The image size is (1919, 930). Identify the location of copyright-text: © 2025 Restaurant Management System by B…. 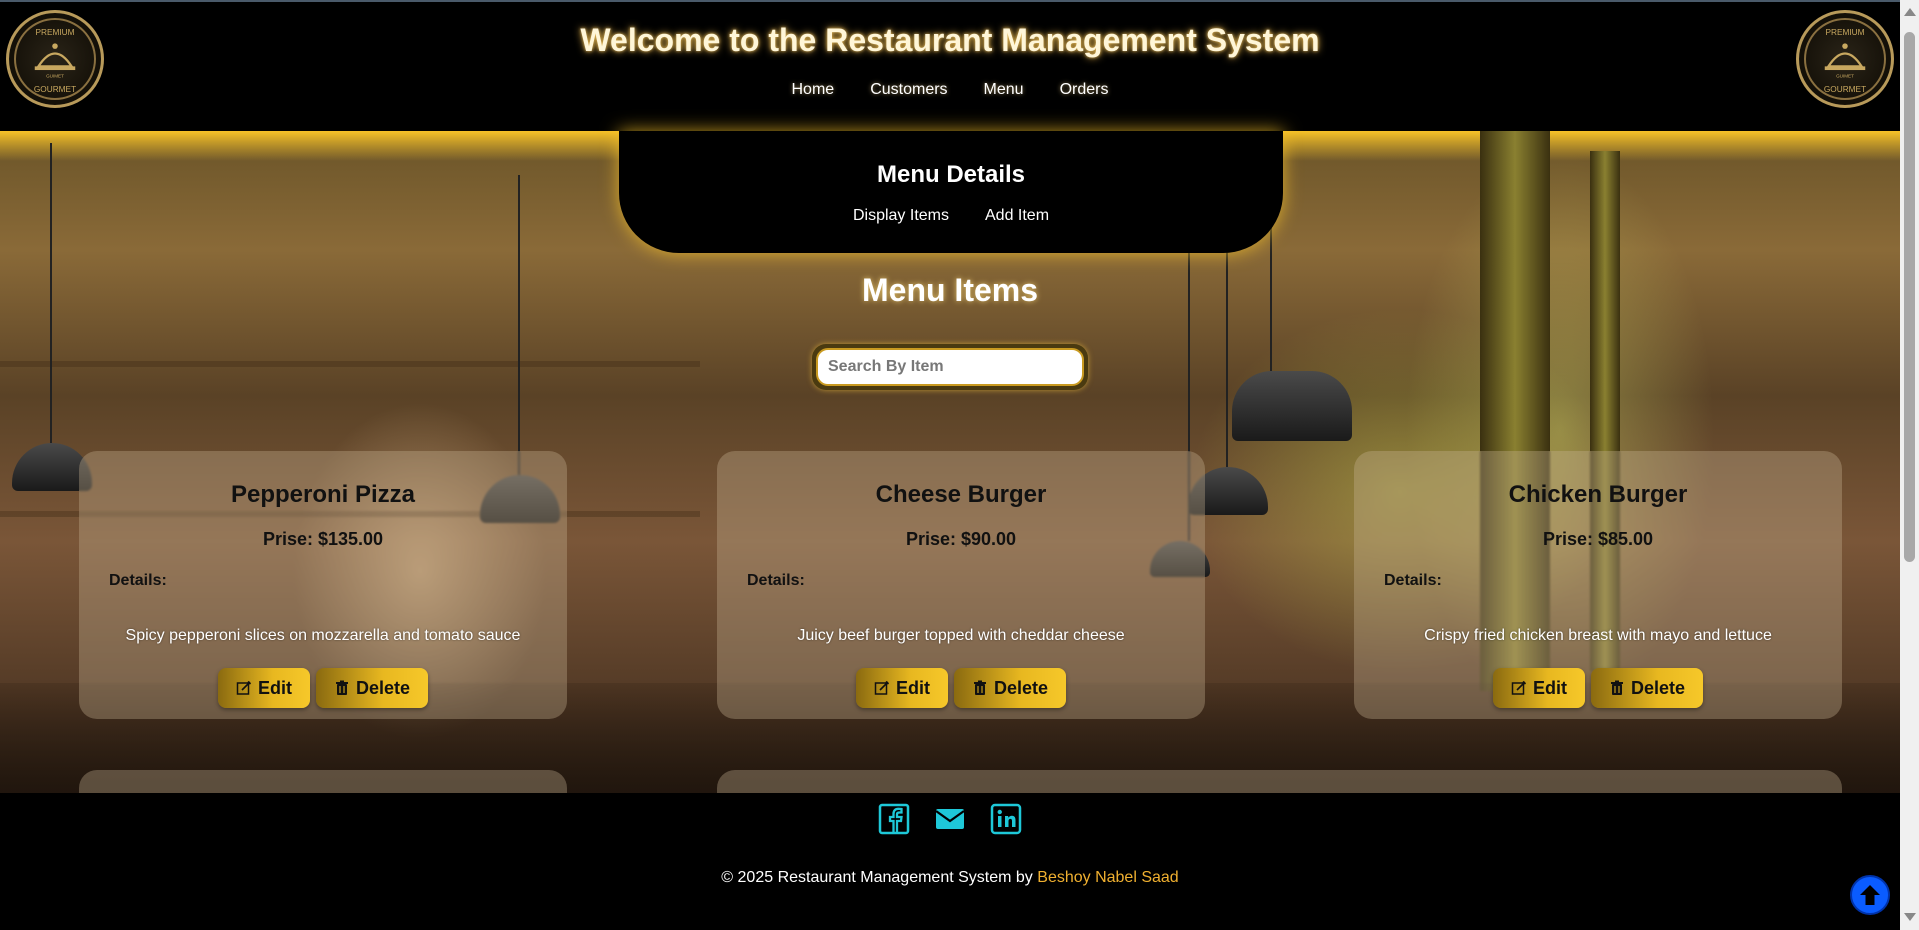
(950, 878).